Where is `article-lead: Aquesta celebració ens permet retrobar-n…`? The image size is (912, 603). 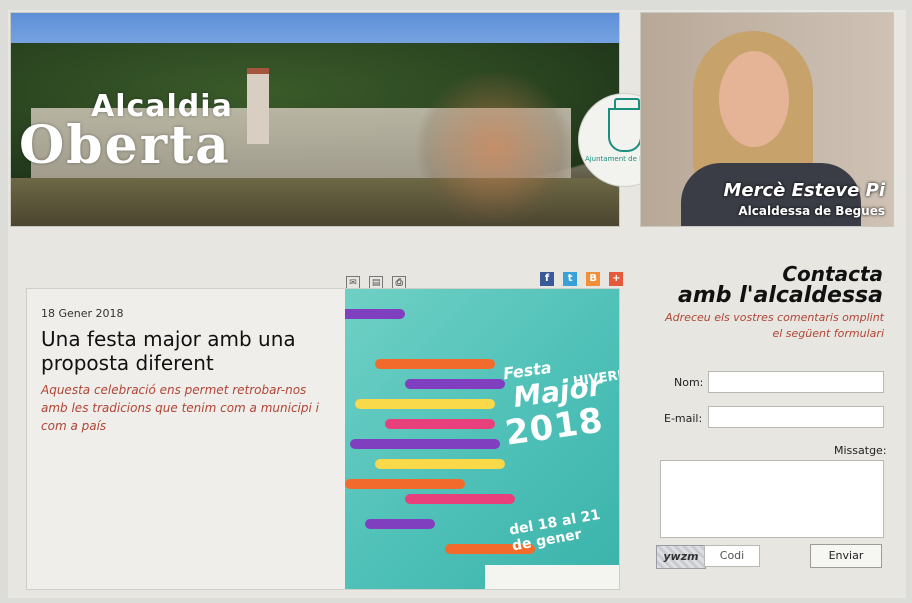 article-lead: Aquesta celebració ens permet retrobar-n… is located at coordinates (180, 408).